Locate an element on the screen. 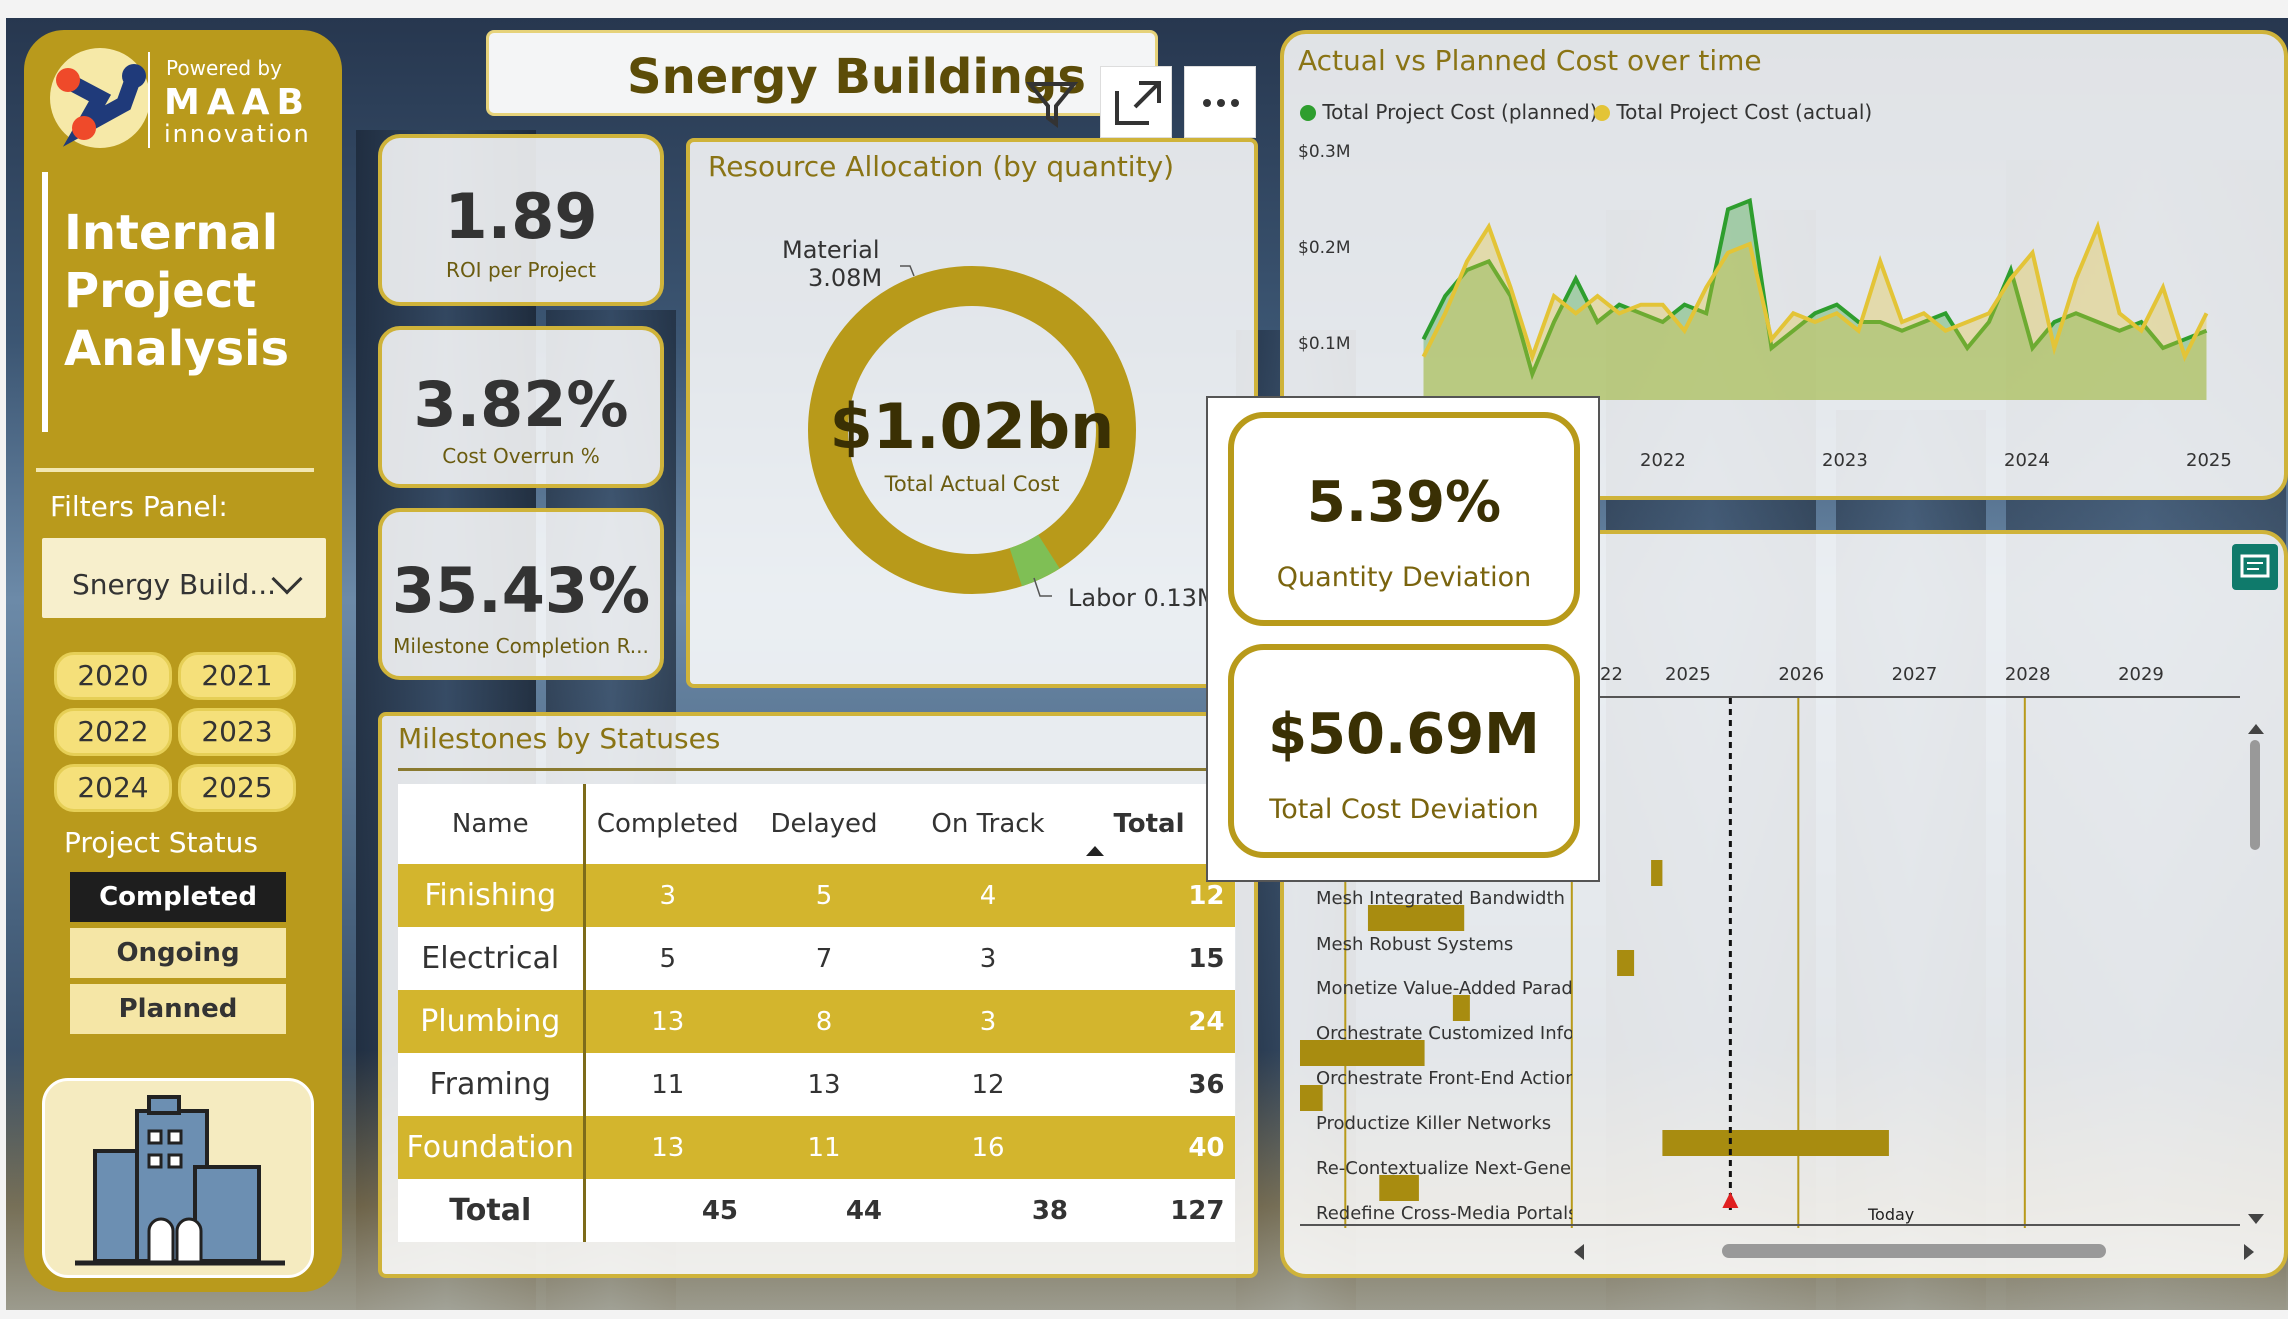 The height and width of the screenshot is (1319, 2288). gantt-year: 2028 is located at coordinates (2027, 674).